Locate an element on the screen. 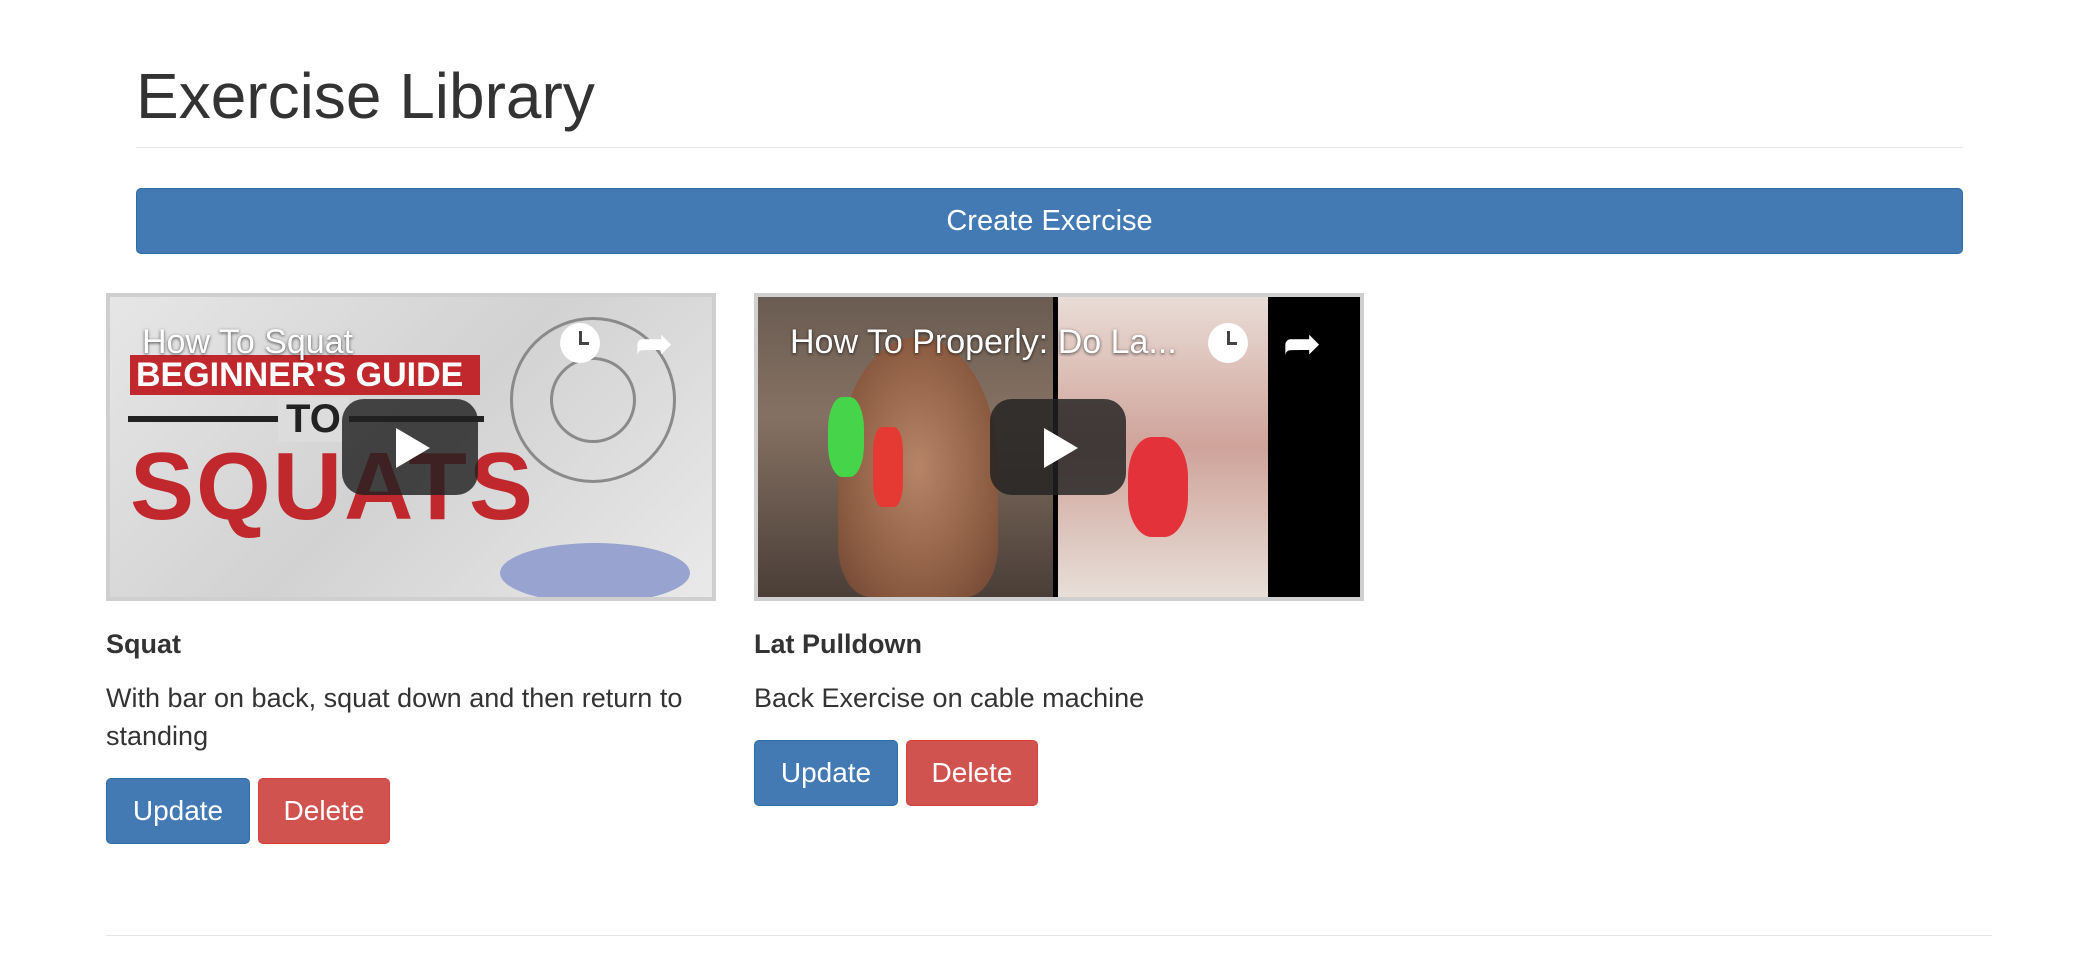  barbell-plate-inner-illustration is located at coordinates (593, 400).